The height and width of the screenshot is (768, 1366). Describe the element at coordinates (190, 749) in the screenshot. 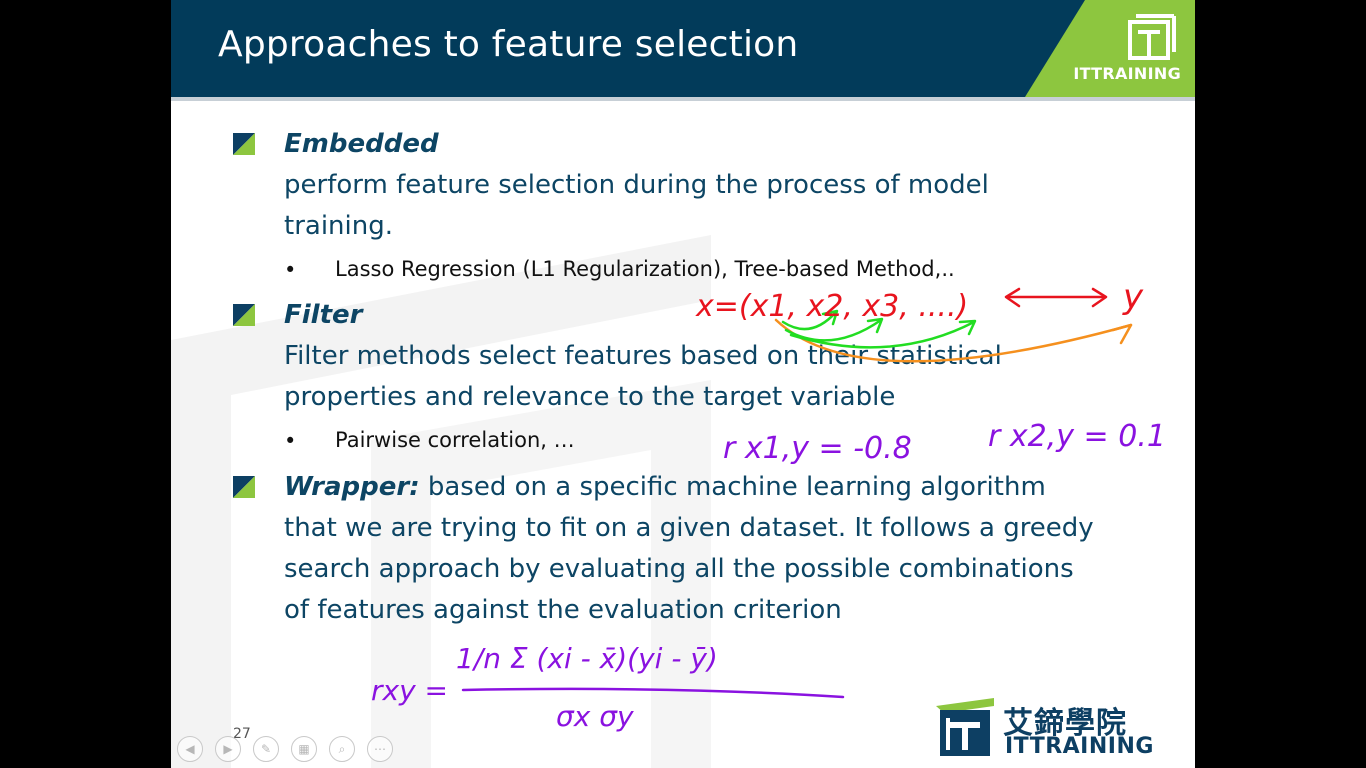

I see `prev-icon: ◀` at that location.